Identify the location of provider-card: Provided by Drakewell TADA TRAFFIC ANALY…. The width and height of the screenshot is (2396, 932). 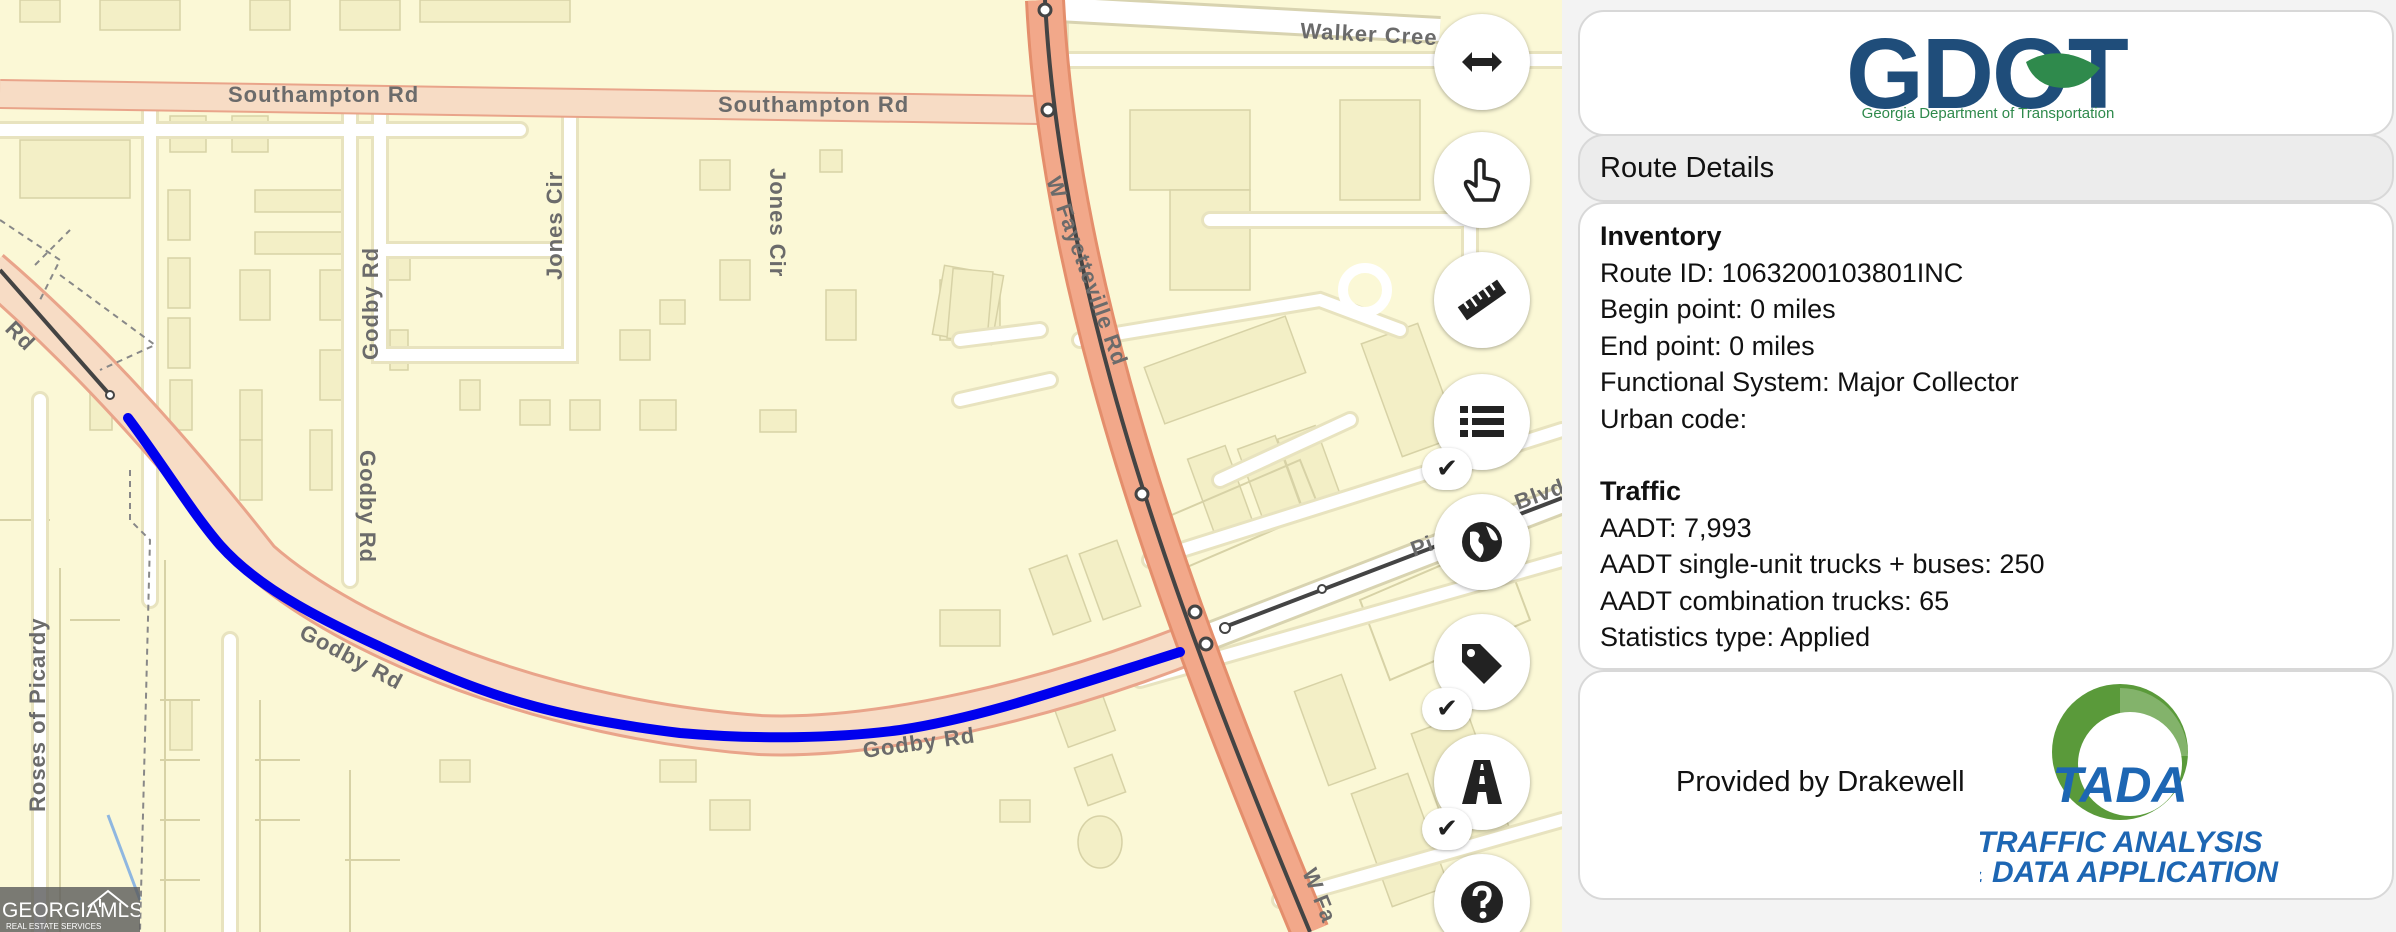
(1986, 785).